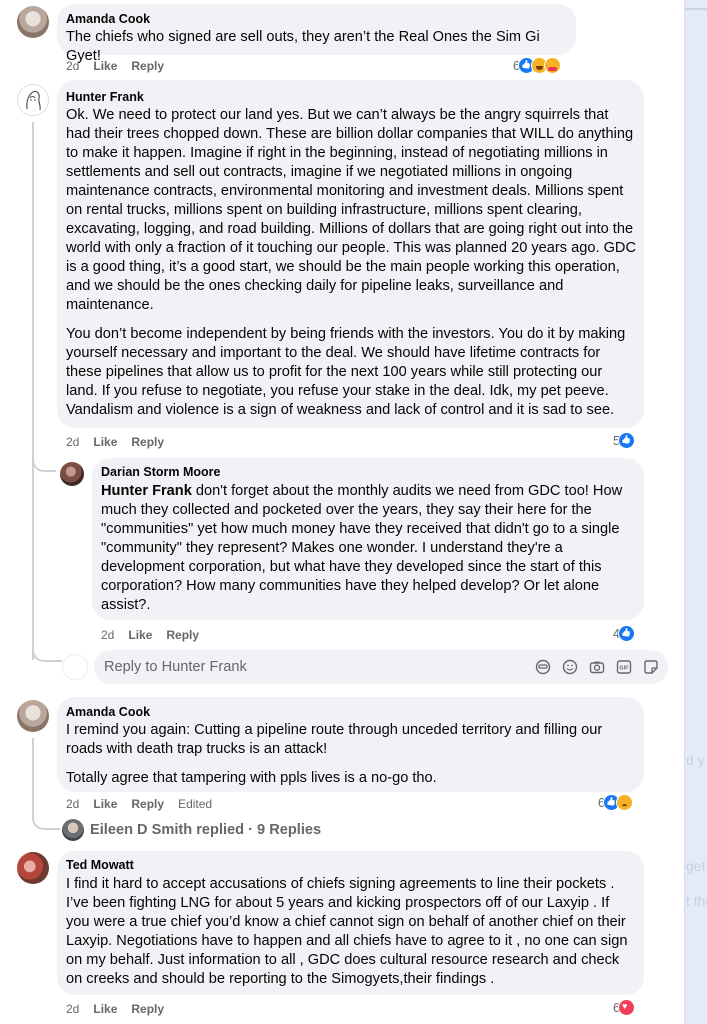 This screenshot has width=707, height=1024. What do you see at coordinates (157, 635) in the screenshot?
I see `reply-actions: 2d Like Reply` at bounding box center [157, 635].